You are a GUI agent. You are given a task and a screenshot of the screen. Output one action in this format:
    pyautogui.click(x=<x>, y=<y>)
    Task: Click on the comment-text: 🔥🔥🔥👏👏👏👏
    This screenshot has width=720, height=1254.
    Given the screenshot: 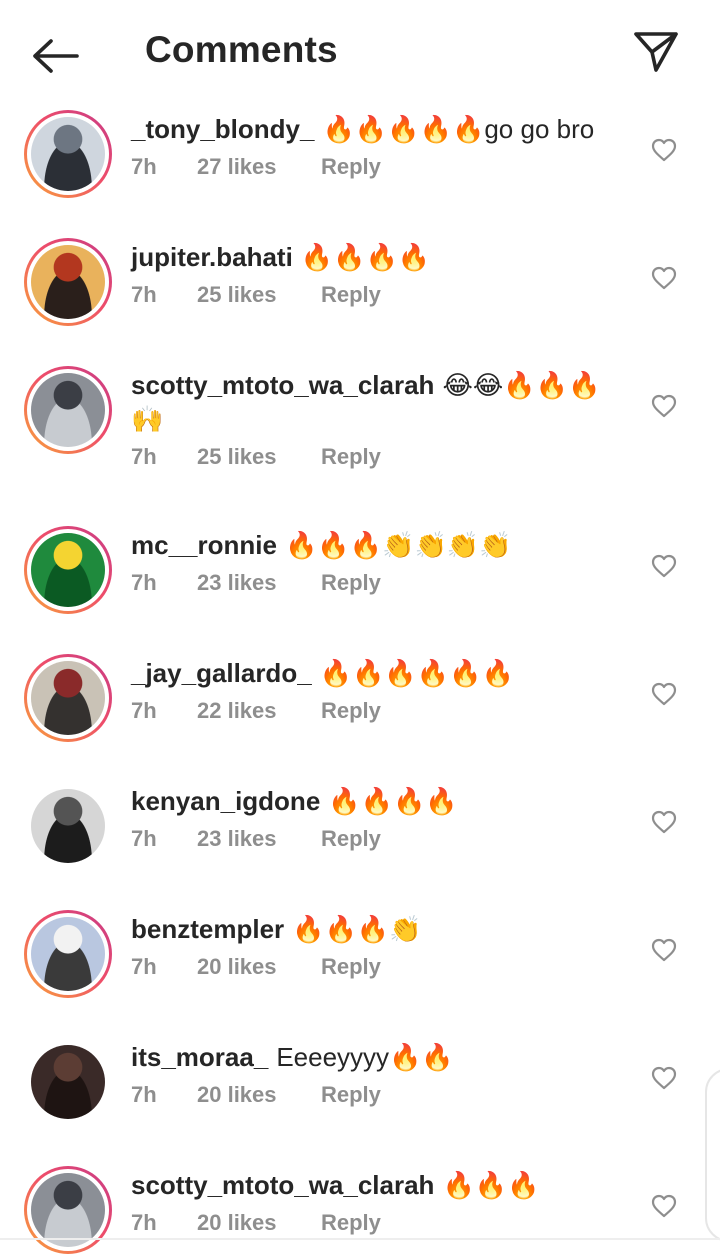 What is the action you would take?
    pyautogui.click(x=398, y=545)
    